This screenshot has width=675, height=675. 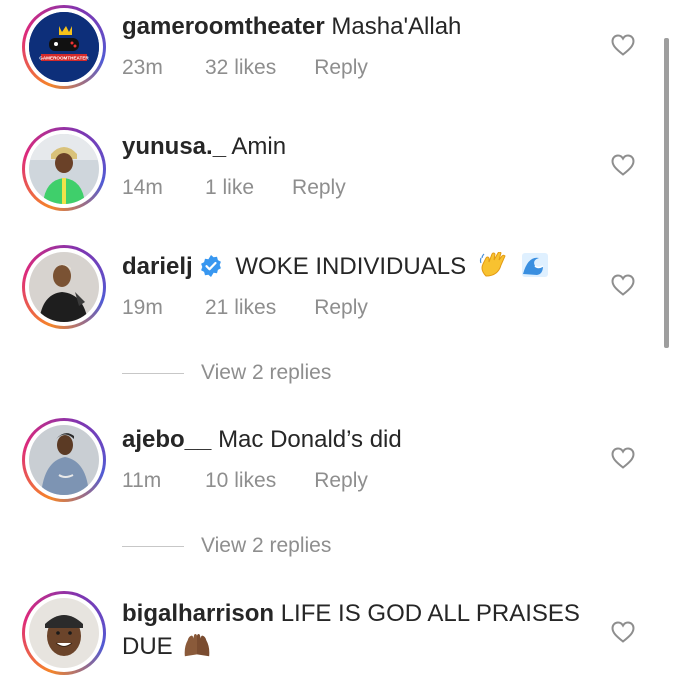 I want to click on comment-text: Amin, so click(x=259, y=146).